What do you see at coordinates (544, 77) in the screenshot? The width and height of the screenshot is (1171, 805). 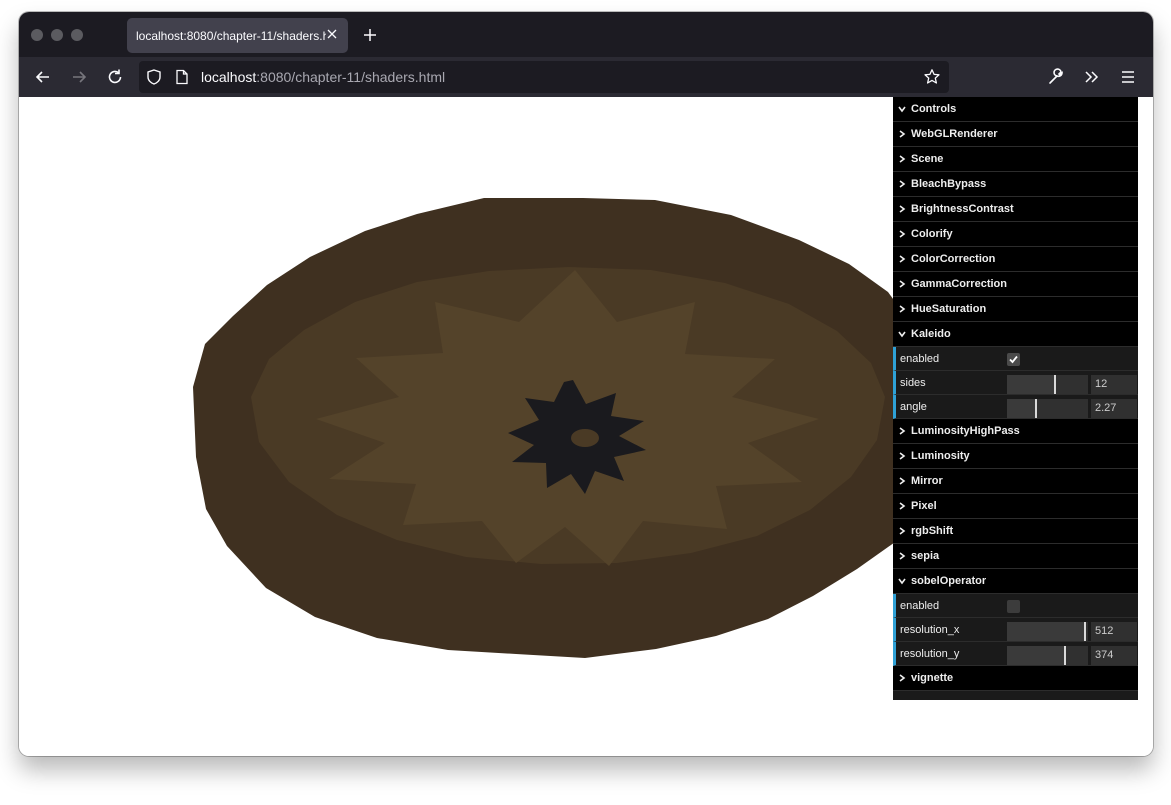 I see `address-bar: localhost:8080/chapter-11/shaders.html` at bounding box center [544, 77].